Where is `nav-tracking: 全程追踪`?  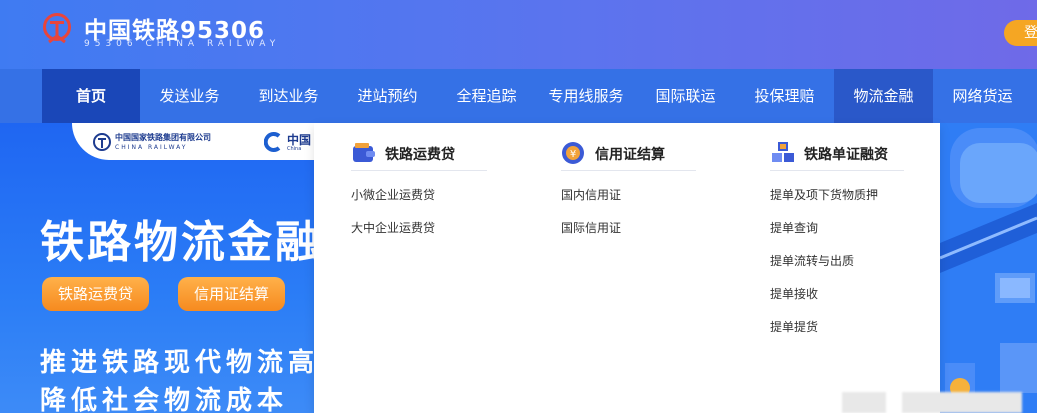 nav-tracking: 全程追踪 is located at coordinates (486, 96).